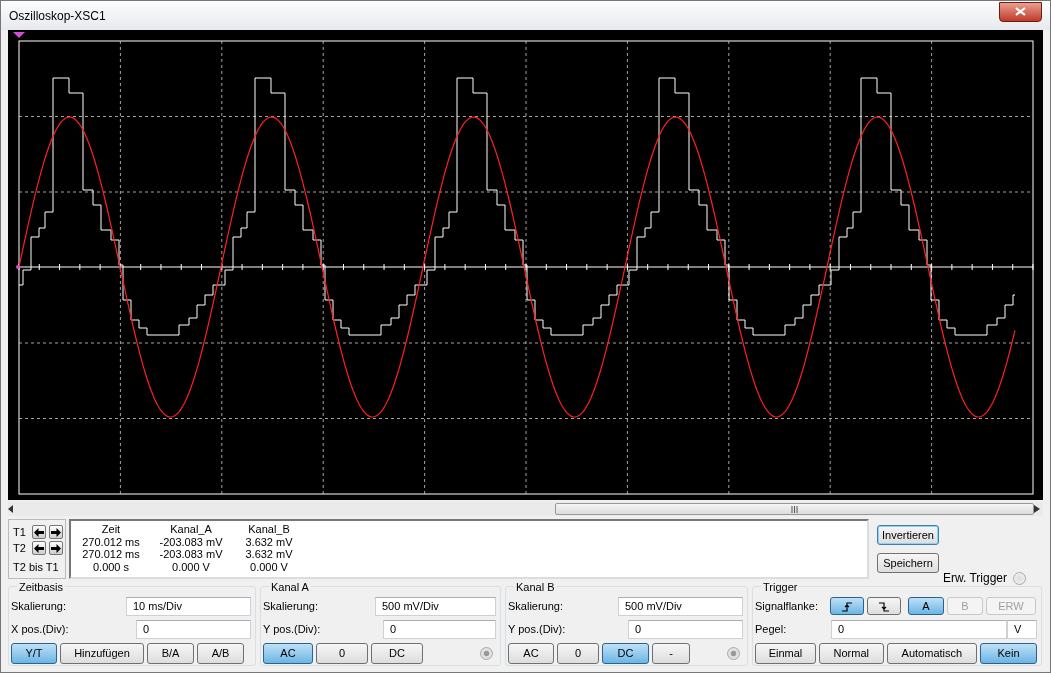  I want to click on cursor-label: T1, so click(19, 532).